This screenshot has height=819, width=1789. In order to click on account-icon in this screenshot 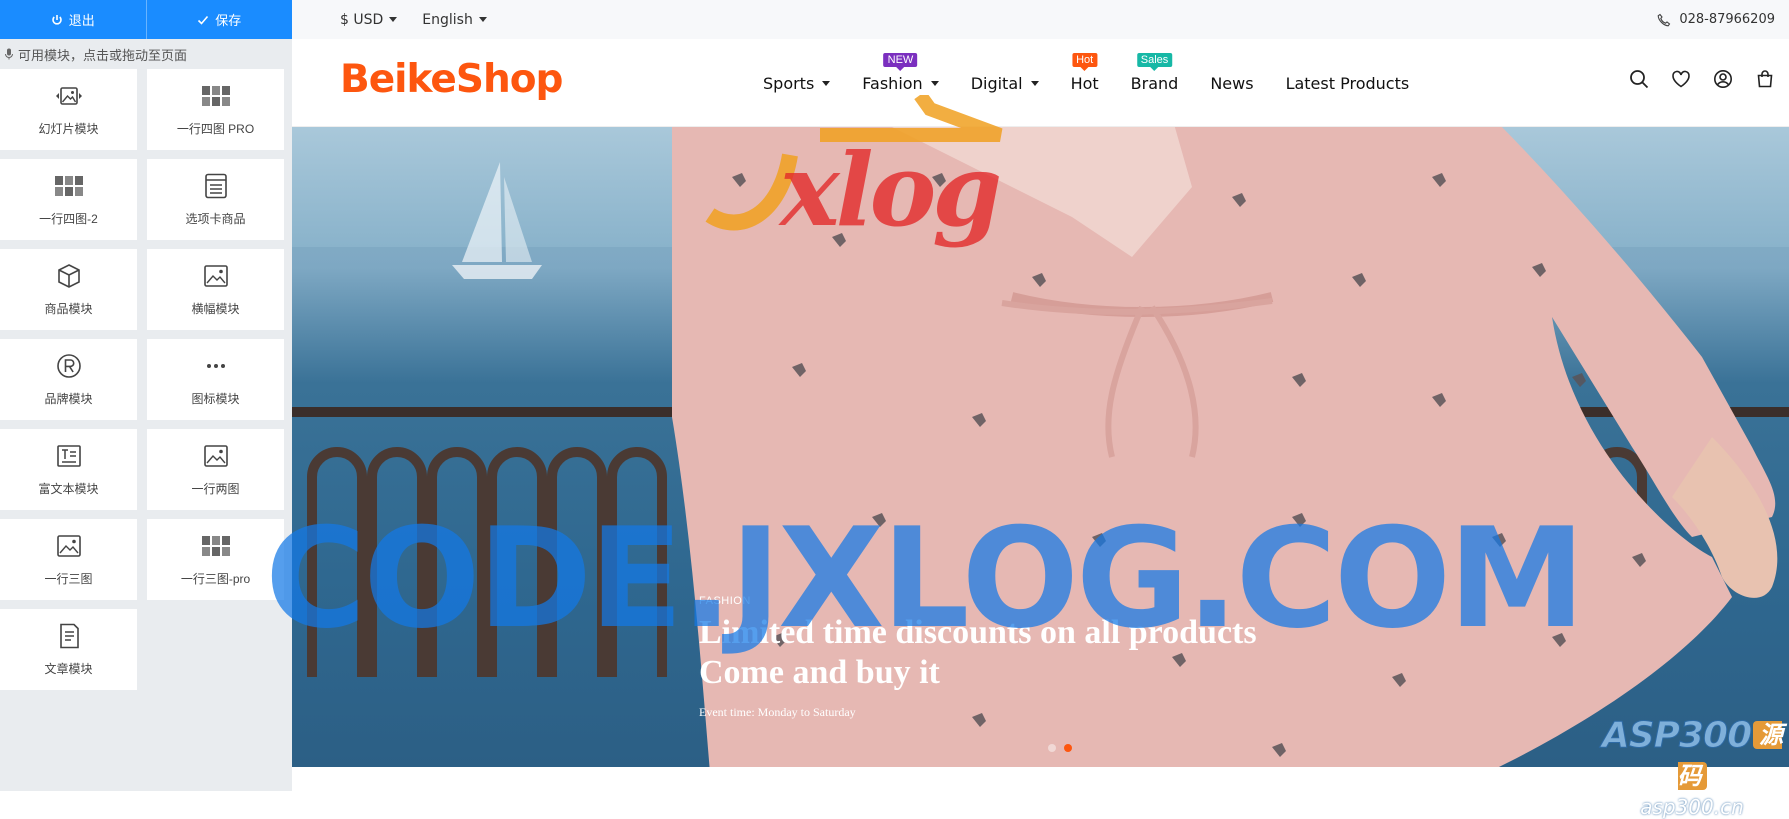, I will do `click(1723, 79)`.